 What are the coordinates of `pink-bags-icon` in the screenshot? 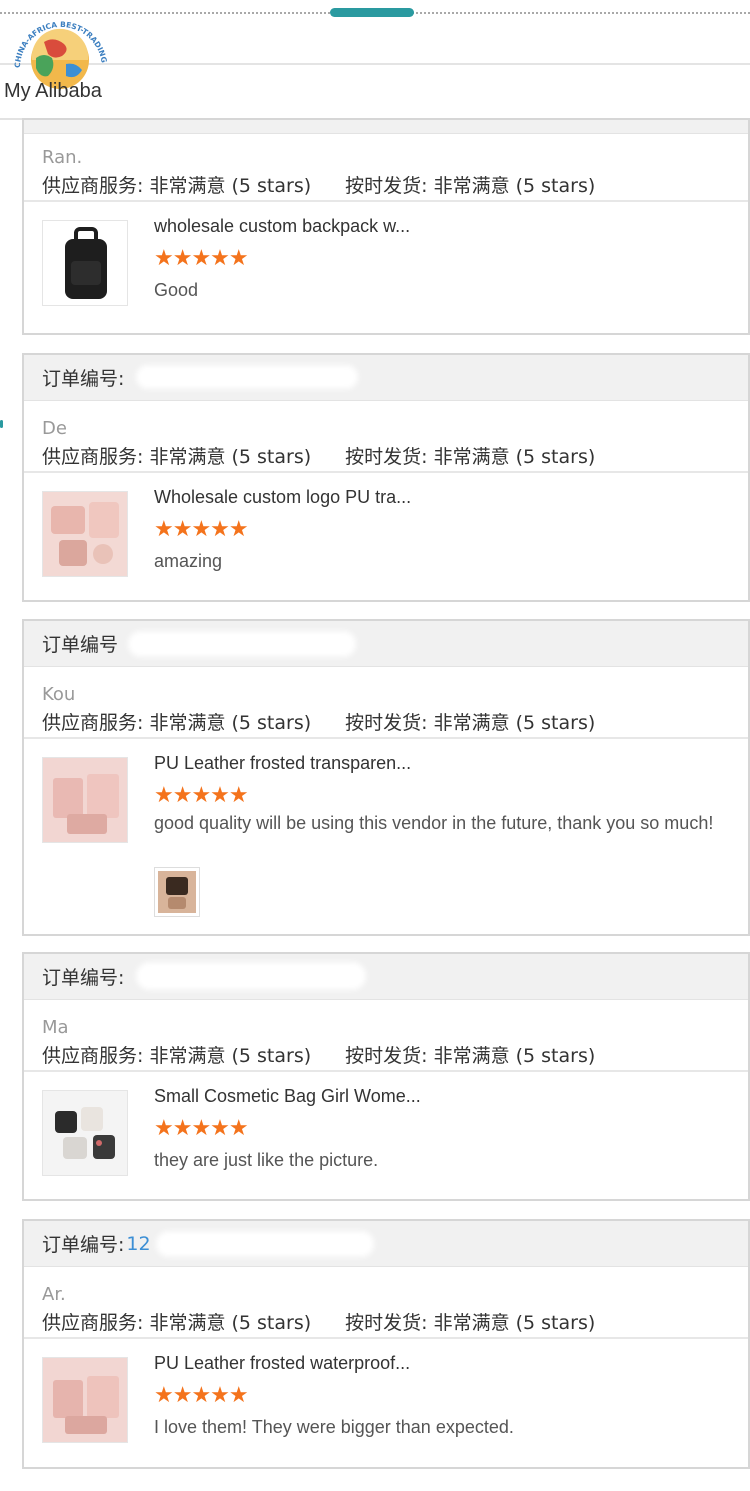 It's located at (85, 534).